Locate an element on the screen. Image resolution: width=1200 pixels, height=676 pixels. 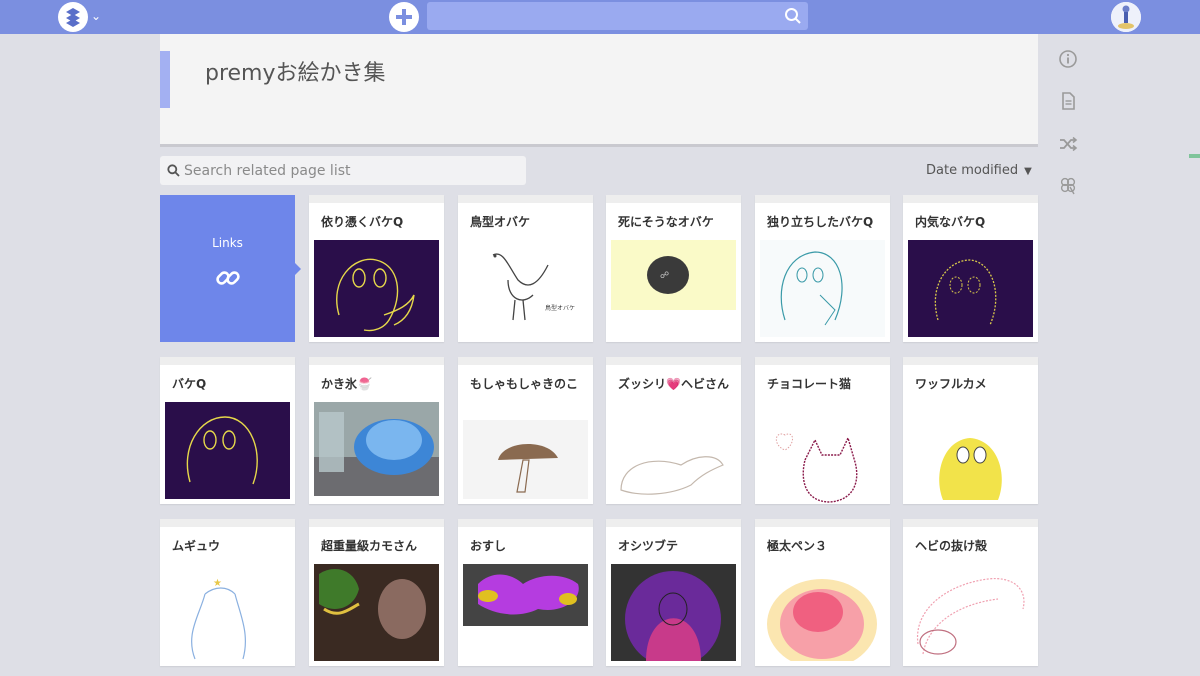
card-title: ヘビの抜け殻 is located at coordinates (951, 546).